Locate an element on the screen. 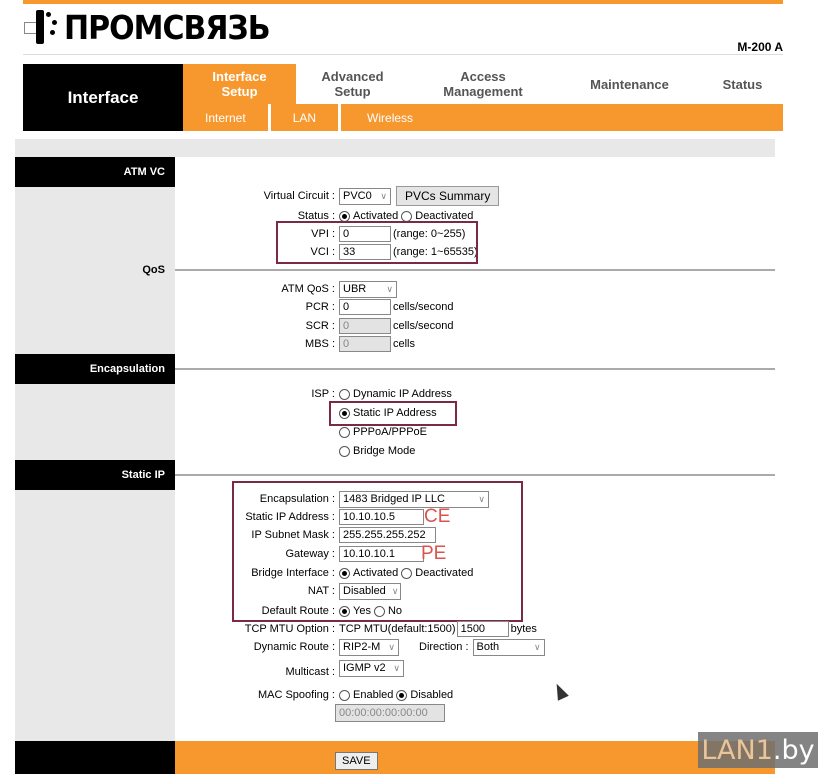  mac-address-input: 00:00:00:00:00:00 is located at coordinates (390, 713).